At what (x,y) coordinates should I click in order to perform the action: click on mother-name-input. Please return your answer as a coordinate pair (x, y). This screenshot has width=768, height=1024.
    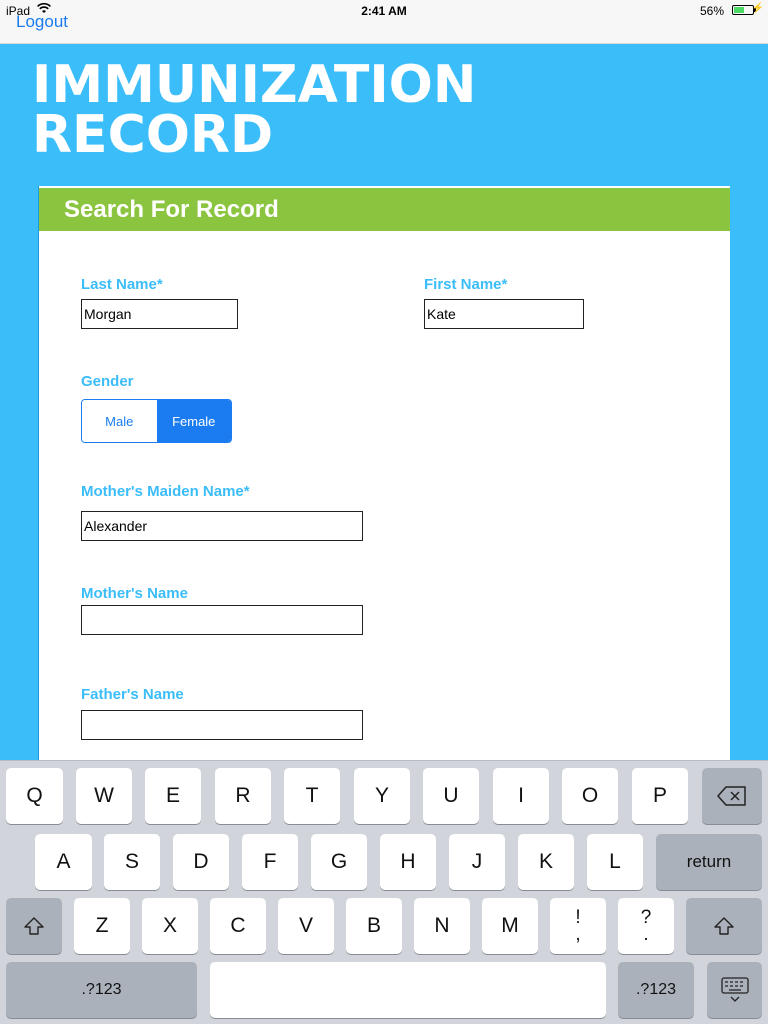
    Looking at the image, I should click on (222, 620).